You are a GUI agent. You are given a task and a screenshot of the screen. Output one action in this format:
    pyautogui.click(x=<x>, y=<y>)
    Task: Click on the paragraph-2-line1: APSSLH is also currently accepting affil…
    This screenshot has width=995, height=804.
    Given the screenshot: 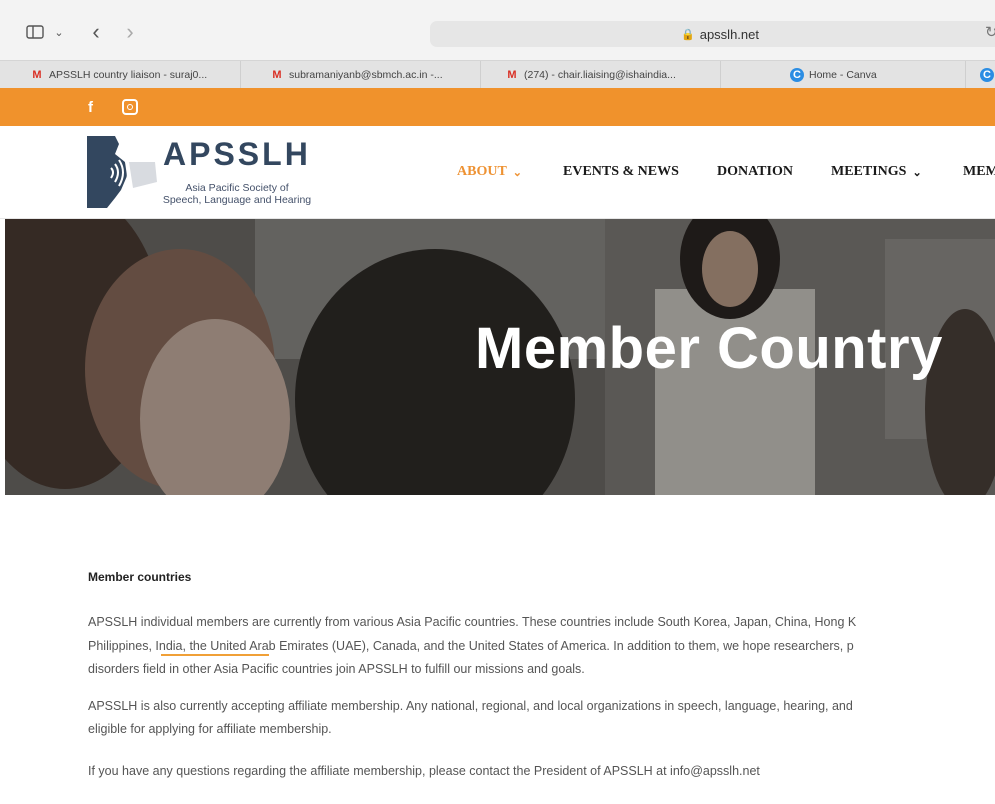 What is the action you would take?
    pyautogui.click(x=470, y=706)
    